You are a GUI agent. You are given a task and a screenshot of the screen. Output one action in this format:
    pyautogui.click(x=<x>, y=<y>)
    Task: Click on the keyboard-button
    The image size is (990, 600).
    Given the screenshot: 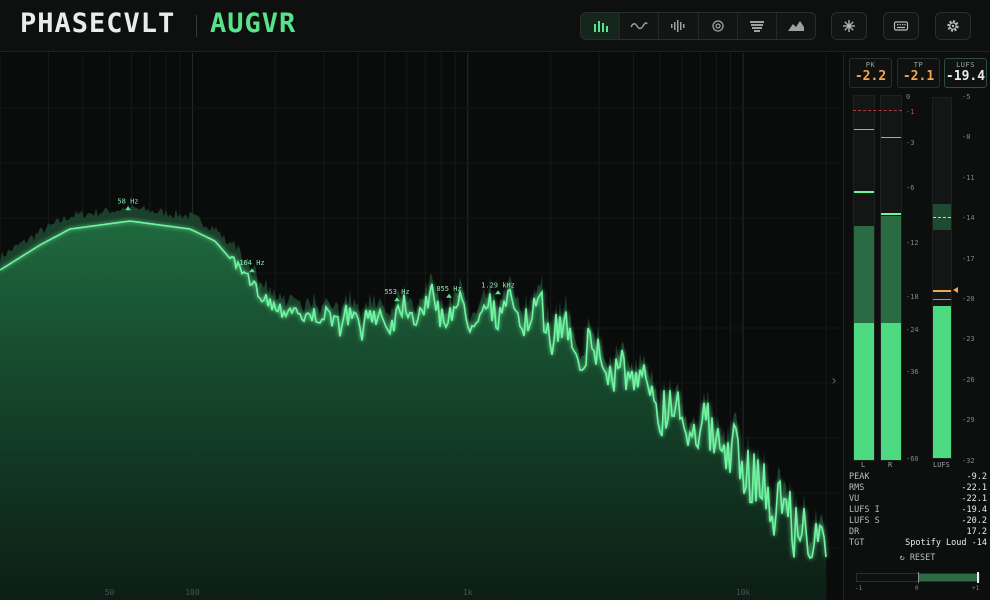 What is the action you would take?
    pyautogui.click(x=901, y=26)
    